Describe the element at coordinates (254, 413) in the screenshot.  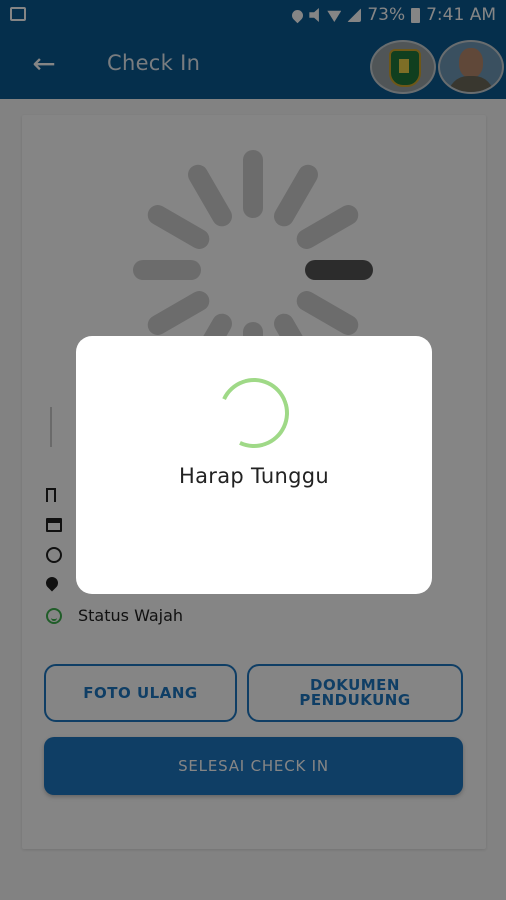
I see `progress-spinner-icon` at that location.